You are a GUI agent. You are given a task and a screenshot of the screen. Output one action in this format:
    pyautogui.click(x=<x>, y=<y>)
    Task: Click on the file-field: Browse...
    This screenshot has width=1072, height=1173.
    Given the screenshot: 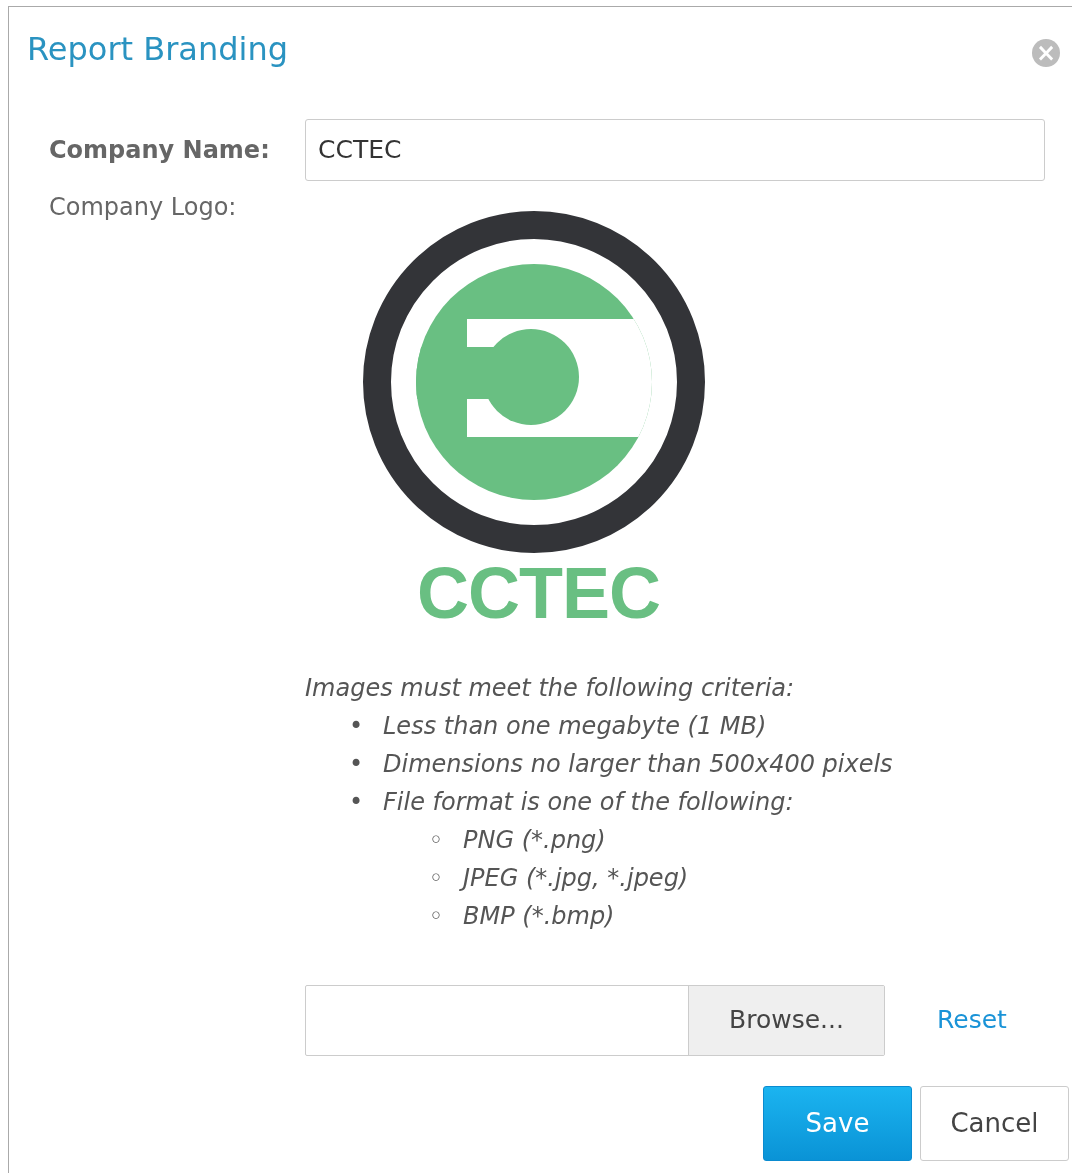 What is the action you would take?
    pyautogui.click(x=595, y=1020)
    